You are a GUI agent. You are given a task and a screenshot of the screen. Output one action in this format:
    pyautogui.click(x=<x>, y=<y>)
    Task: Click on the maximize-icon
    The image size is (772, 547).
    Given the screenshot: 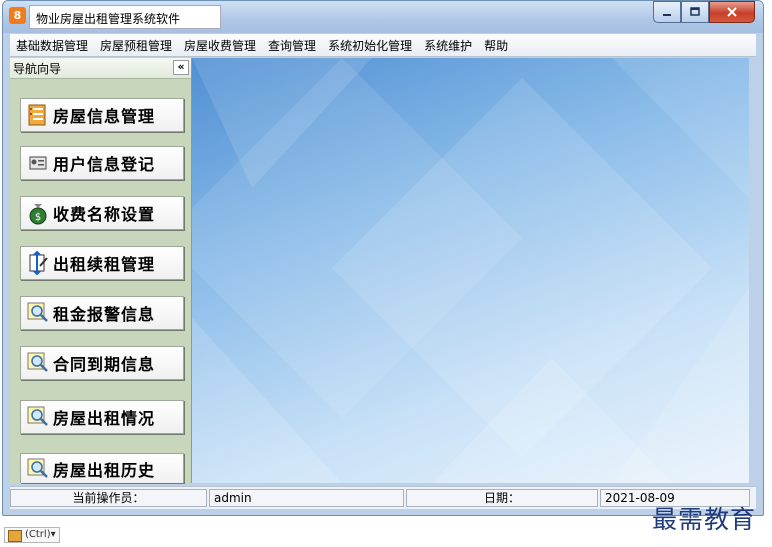 What is the action you would take?
    pyautogui.click(x=695, y=11)
    